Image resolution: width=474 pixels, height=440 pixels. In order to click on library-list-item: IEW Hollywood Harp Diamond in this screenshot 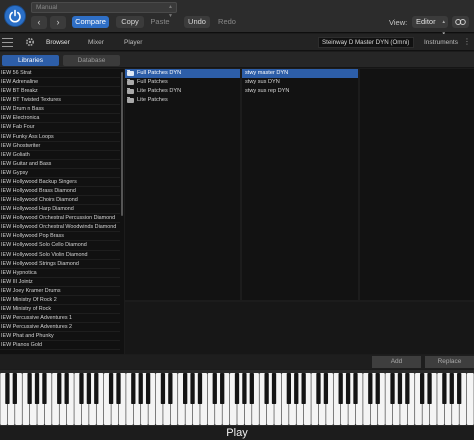, I will do `click(60, 210)`.